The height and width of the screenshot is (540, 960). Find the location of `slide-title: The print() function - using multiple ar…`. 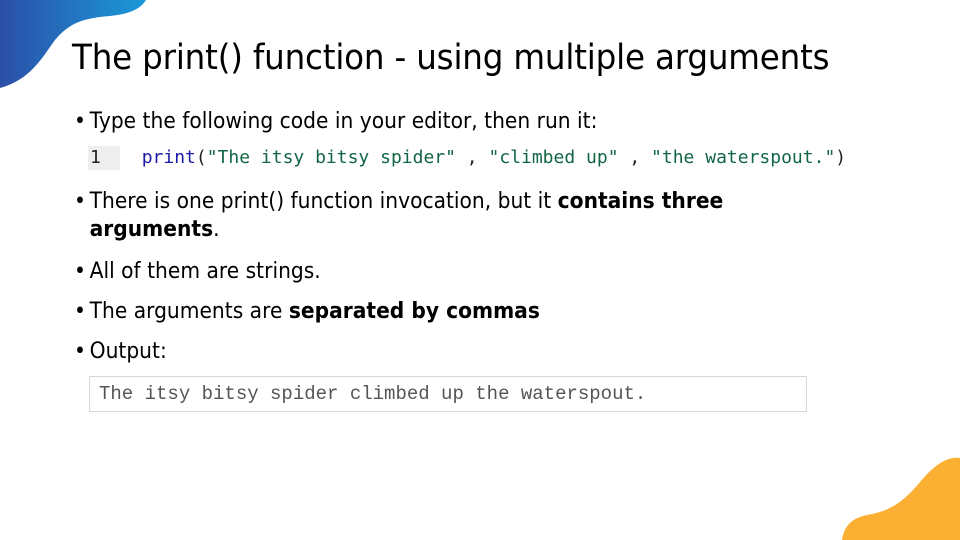

slide-title: The print() function - using multiple ar… is located at coordinates (451, 58).